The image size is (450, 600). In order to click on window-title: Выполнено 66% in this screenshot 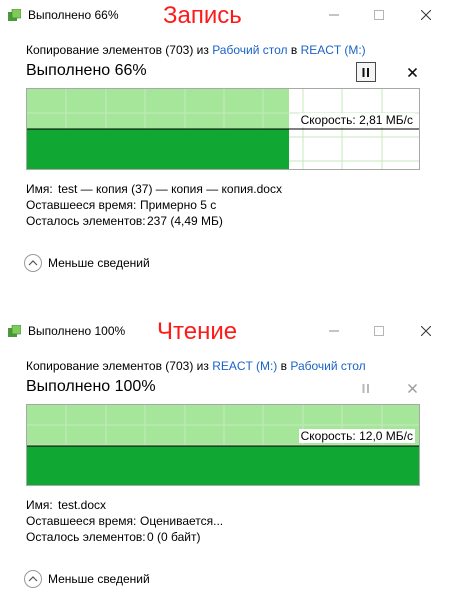, I will do `click(73, 15)`.